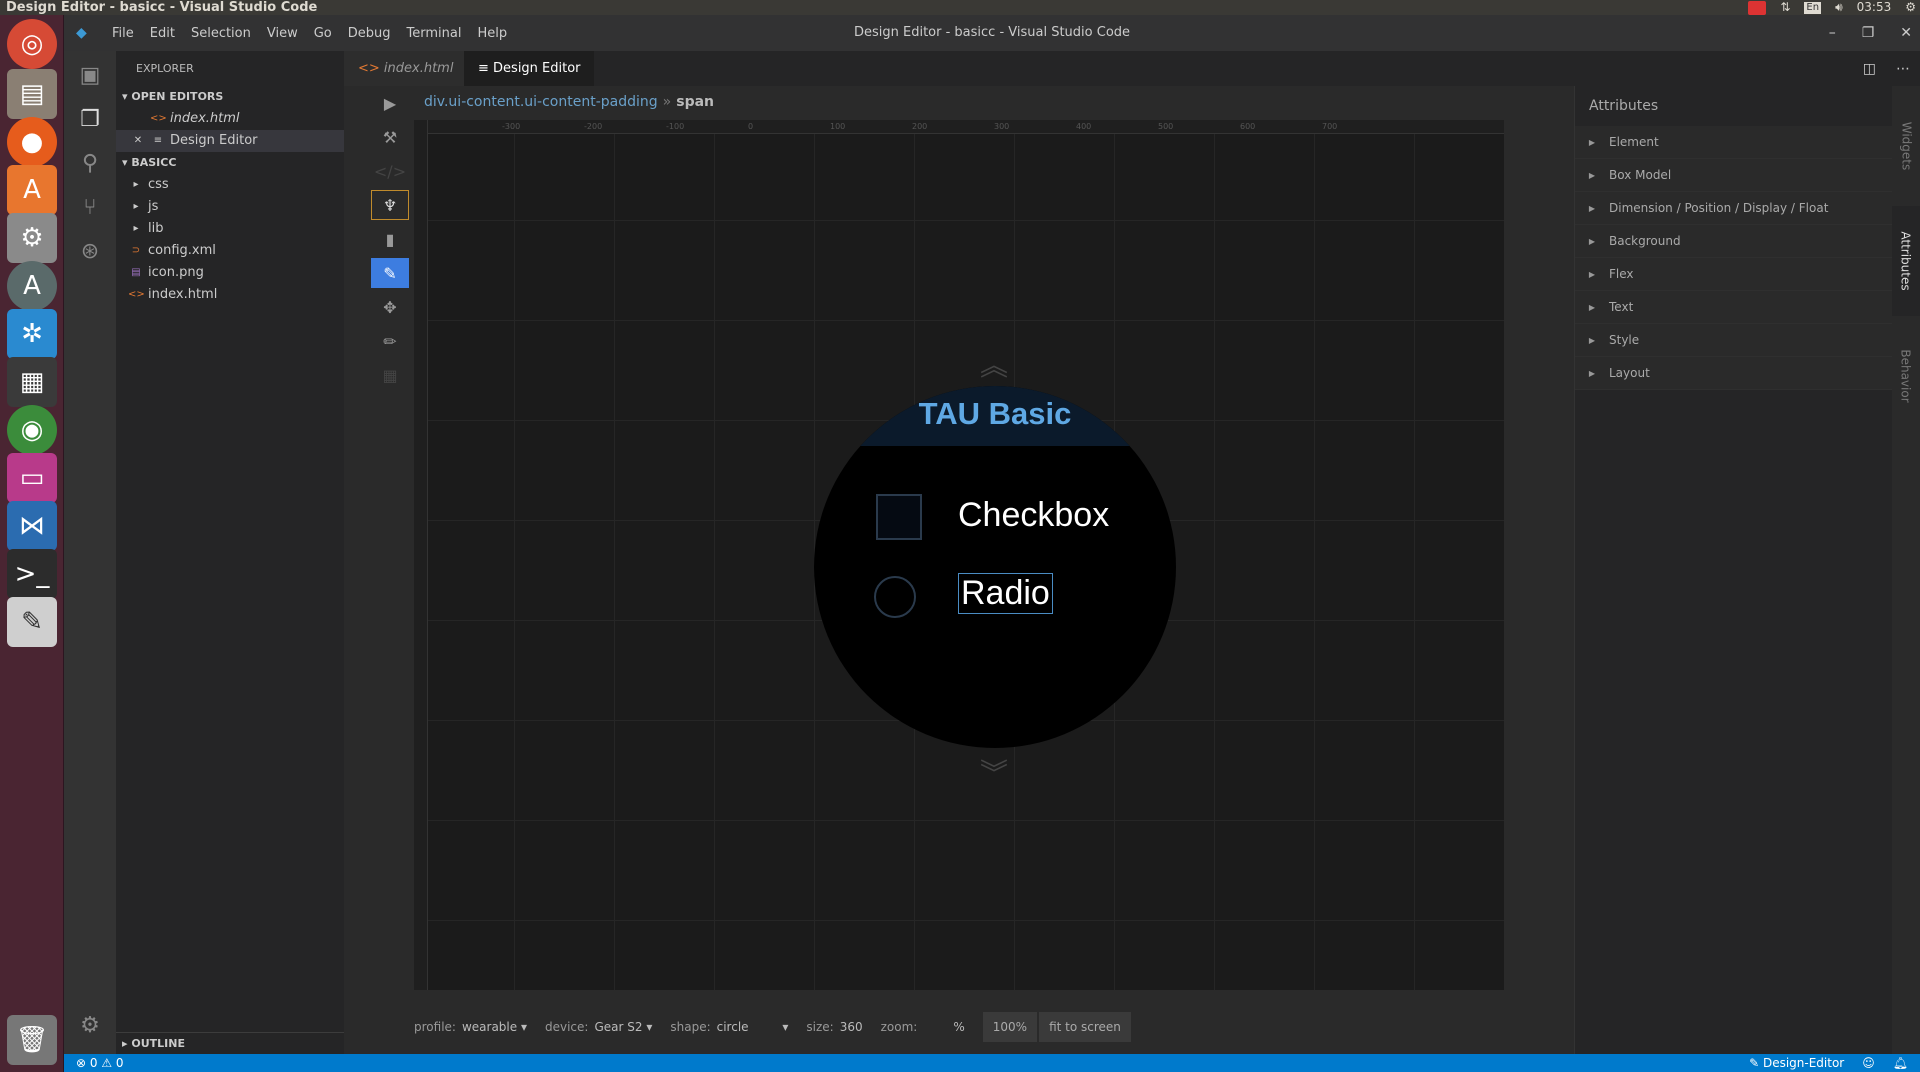  I want to click on ubuntu-icon: ◎, so click(32, 44).